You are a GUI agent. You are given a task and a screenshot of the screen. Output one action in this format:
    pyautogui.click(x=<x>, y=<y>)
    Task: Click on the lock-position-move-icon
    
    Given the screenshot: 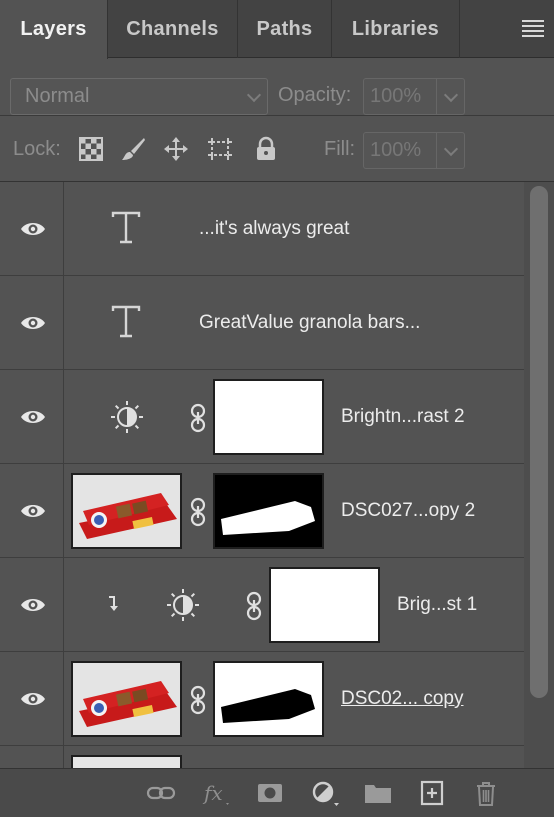 What is the action you would take?
    pyautogui.click(x=176, y=149)
    